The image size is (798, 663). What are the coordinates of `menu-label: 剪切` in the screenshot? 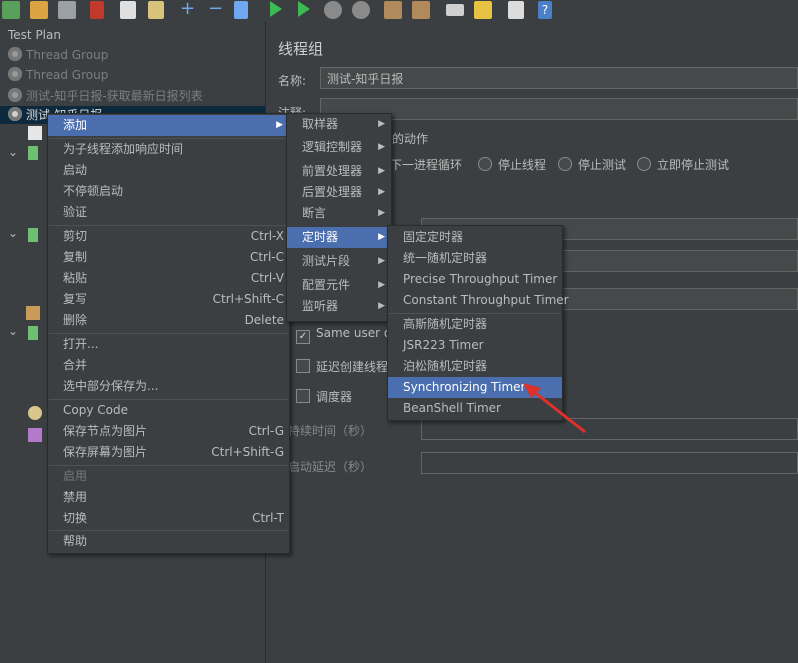 It's located at (75, 236).